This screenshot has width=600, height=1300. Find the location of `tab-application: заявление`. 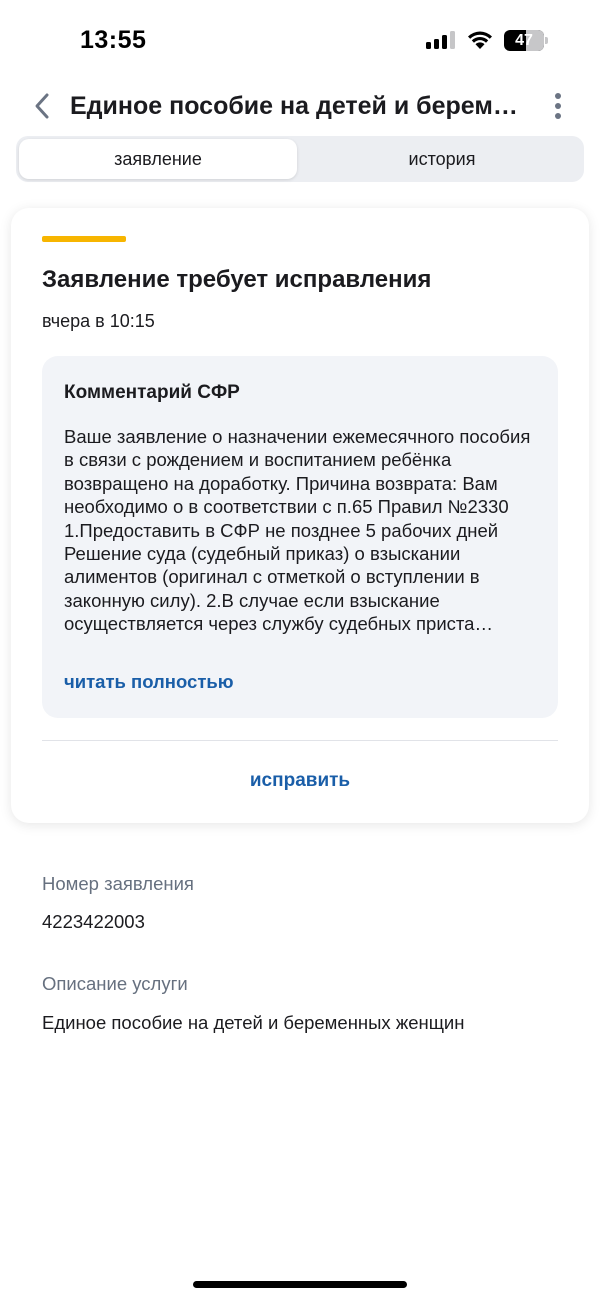

tab-application: заявление is located at coordinates (158, 159).